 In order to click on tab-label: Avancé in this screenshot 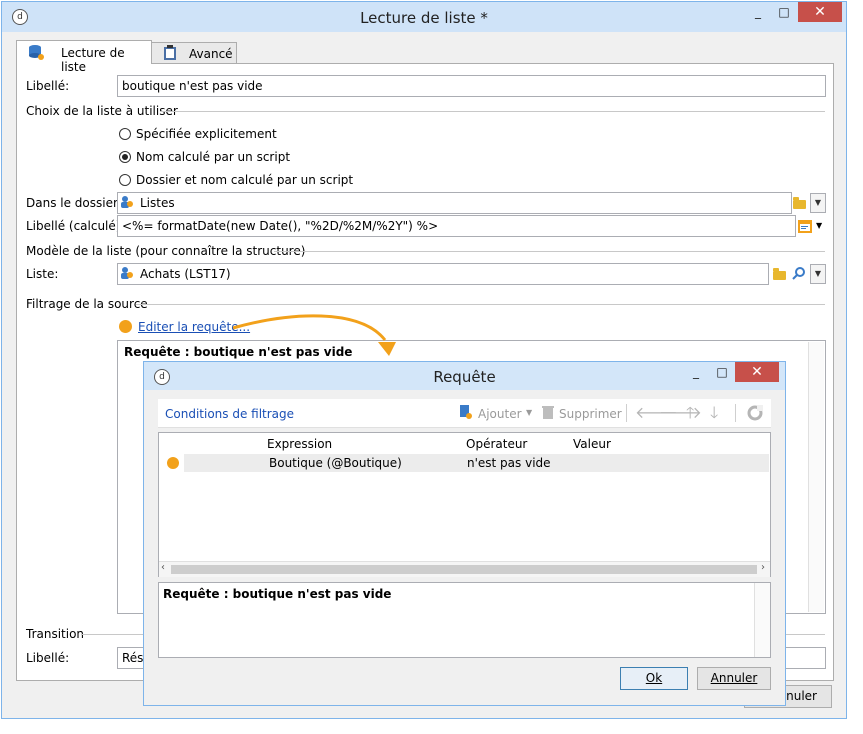, I will do `click(211, 54)`.